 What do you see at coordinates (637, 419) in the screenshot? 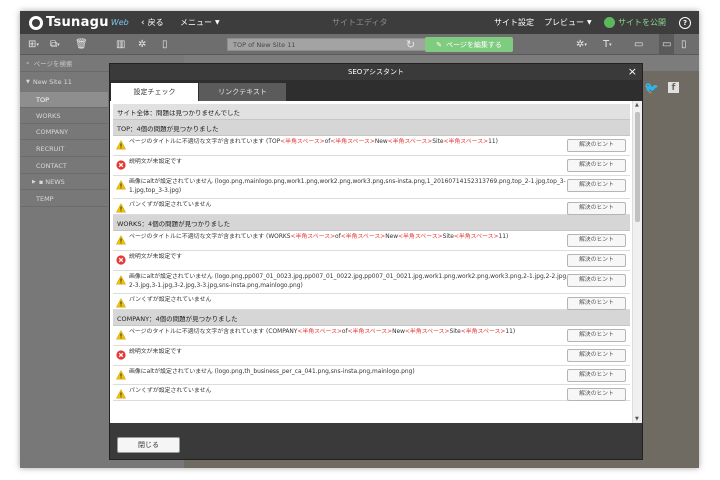
I see `scroll-down-icon: ▼` at bounding box center [637, 419].